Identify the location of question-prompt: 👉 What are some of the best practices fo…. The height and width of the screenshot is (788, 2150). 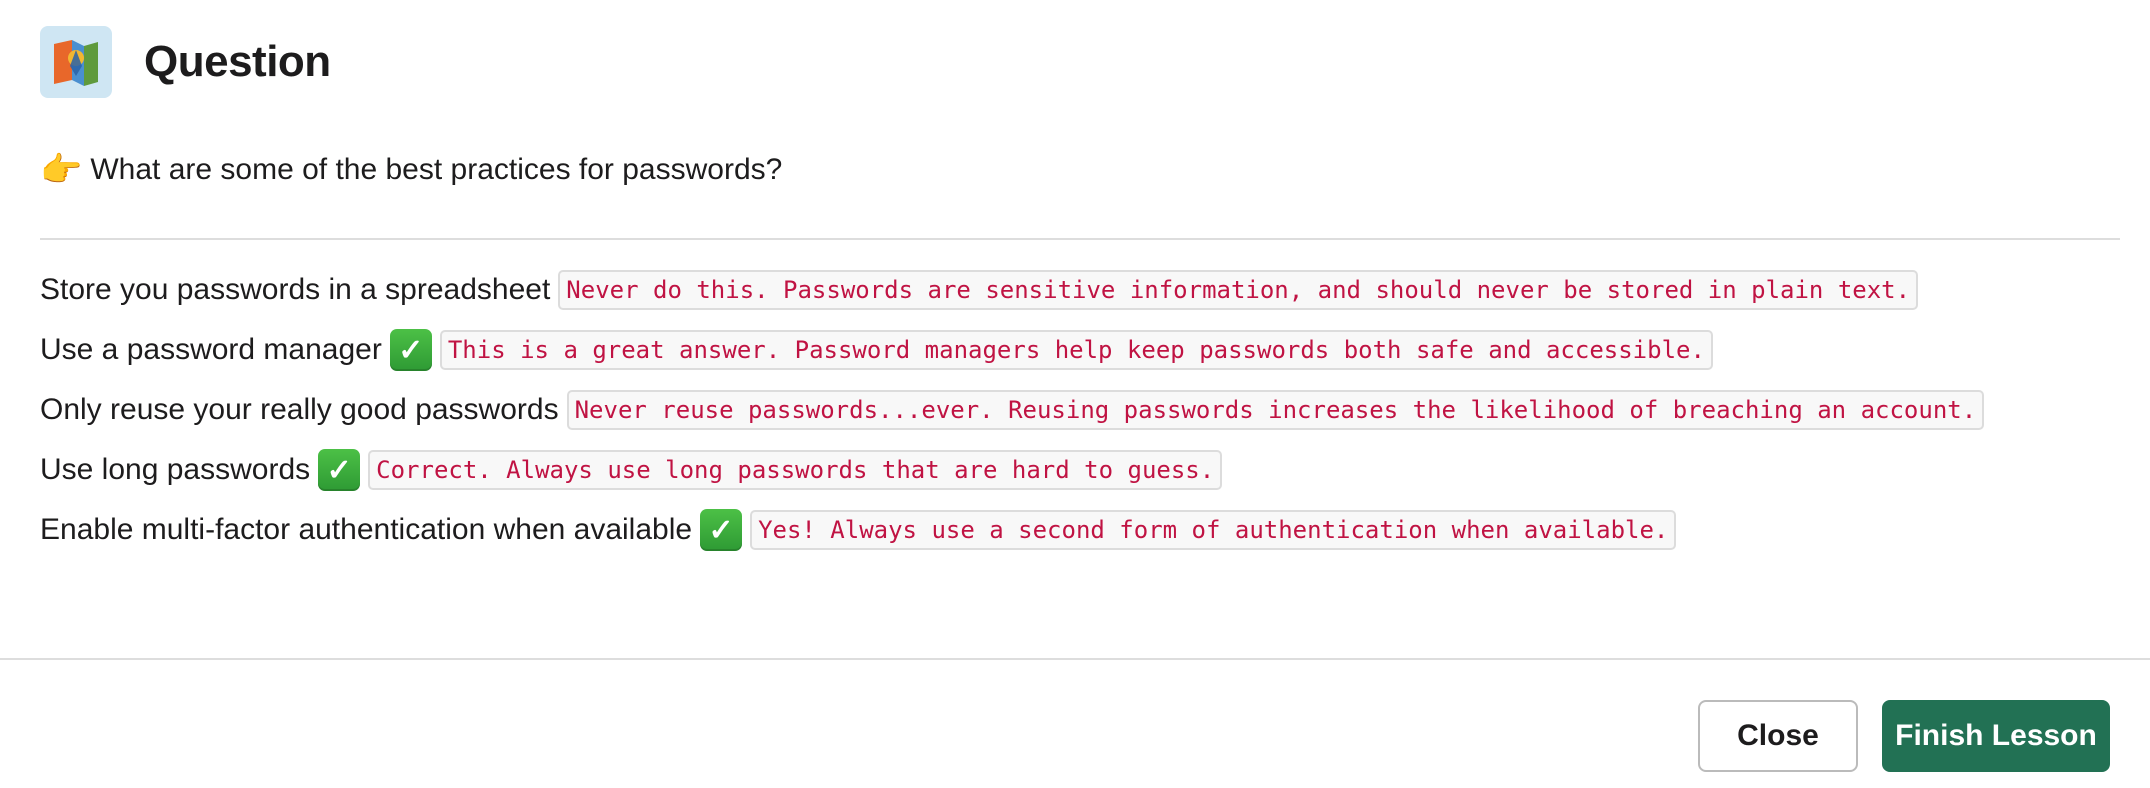
(411, 170).